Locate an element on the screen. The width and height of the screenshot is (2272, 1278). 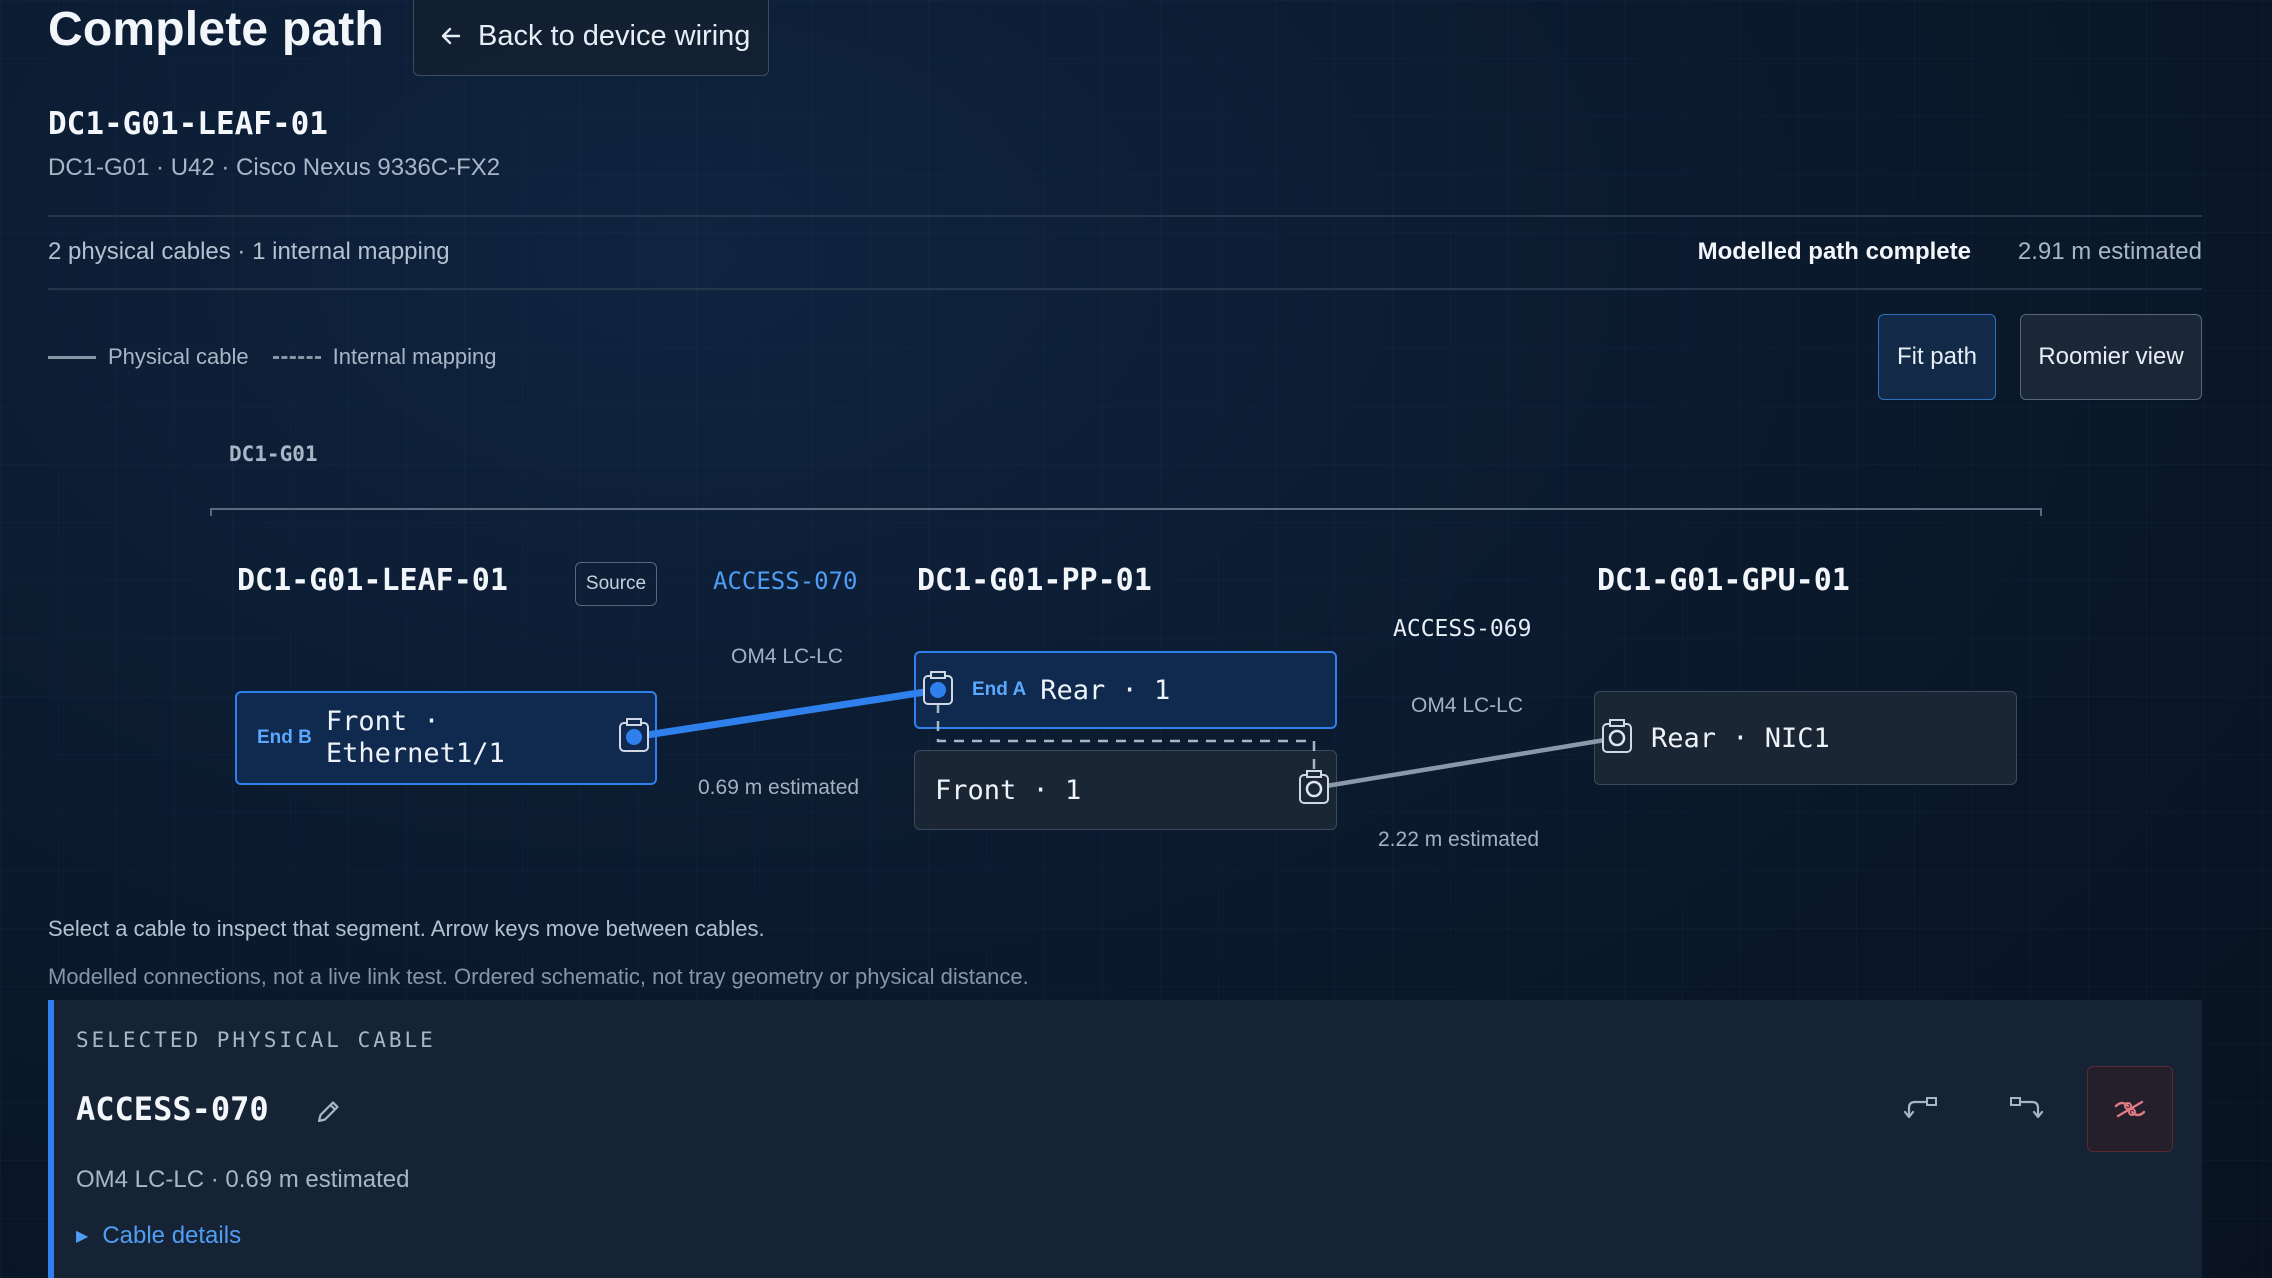
physical-cable-swatch is located at coordinates (72, 357).